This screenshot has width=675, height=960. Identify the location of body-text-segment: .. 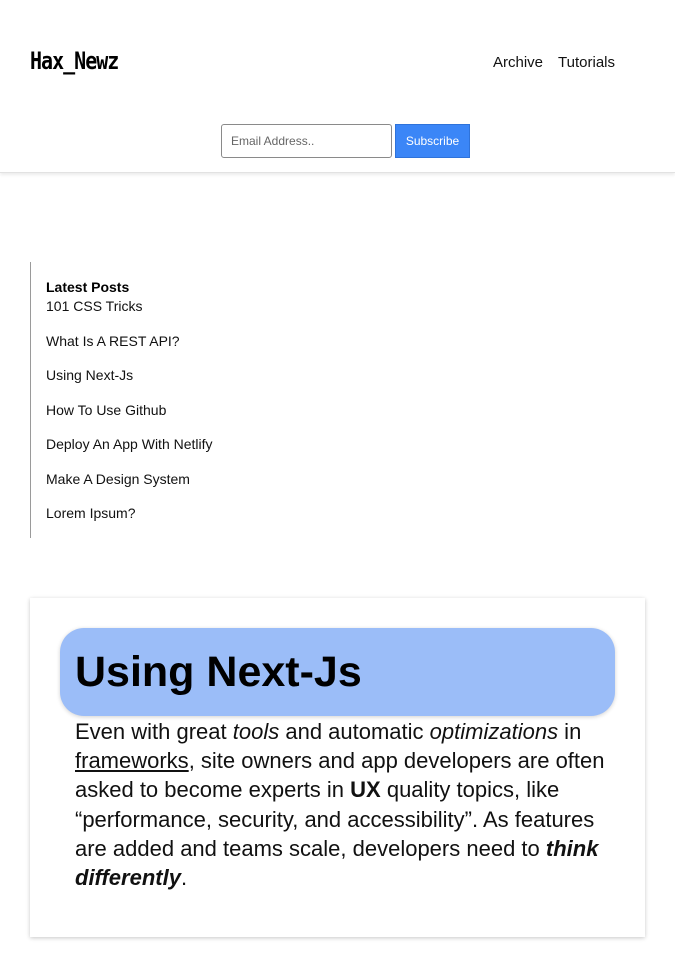
(184, 878).